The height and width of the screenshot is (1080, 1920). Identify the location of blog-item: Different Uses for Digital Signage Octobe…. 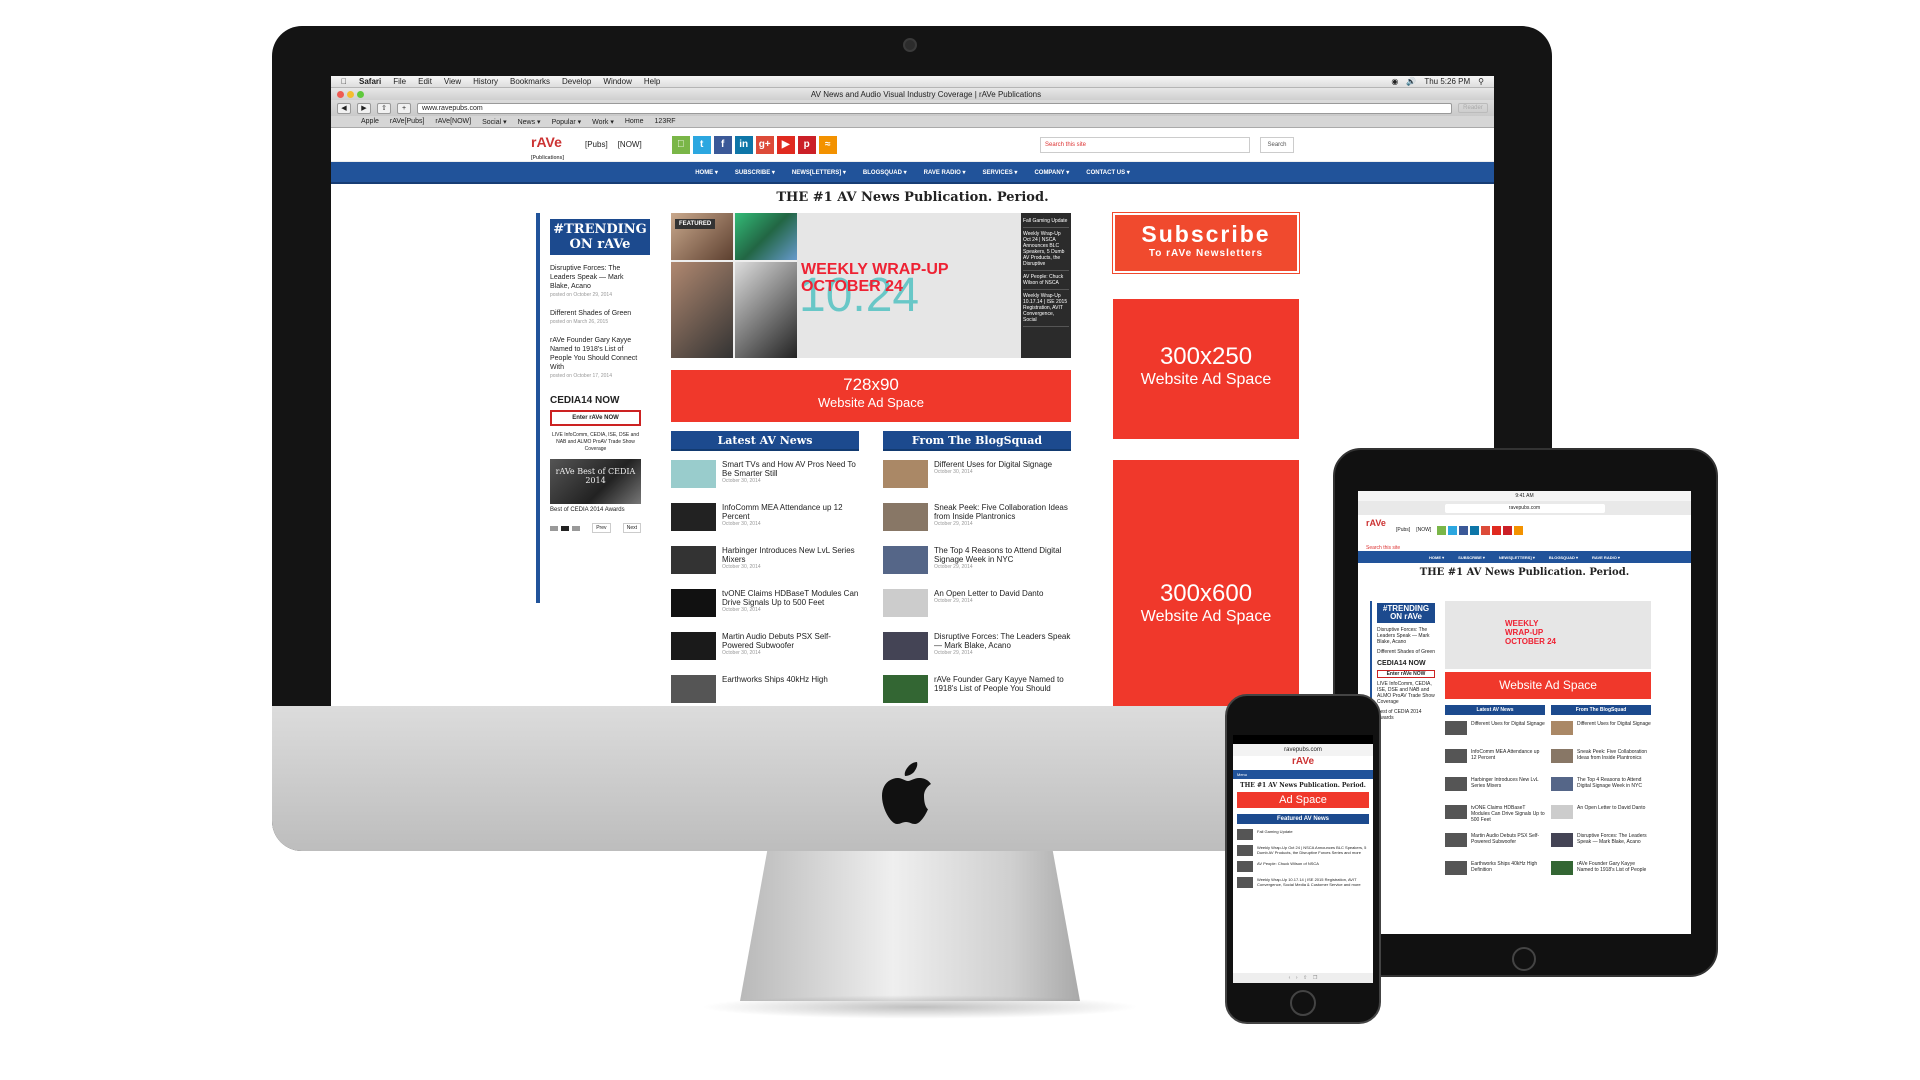
(977, 477).